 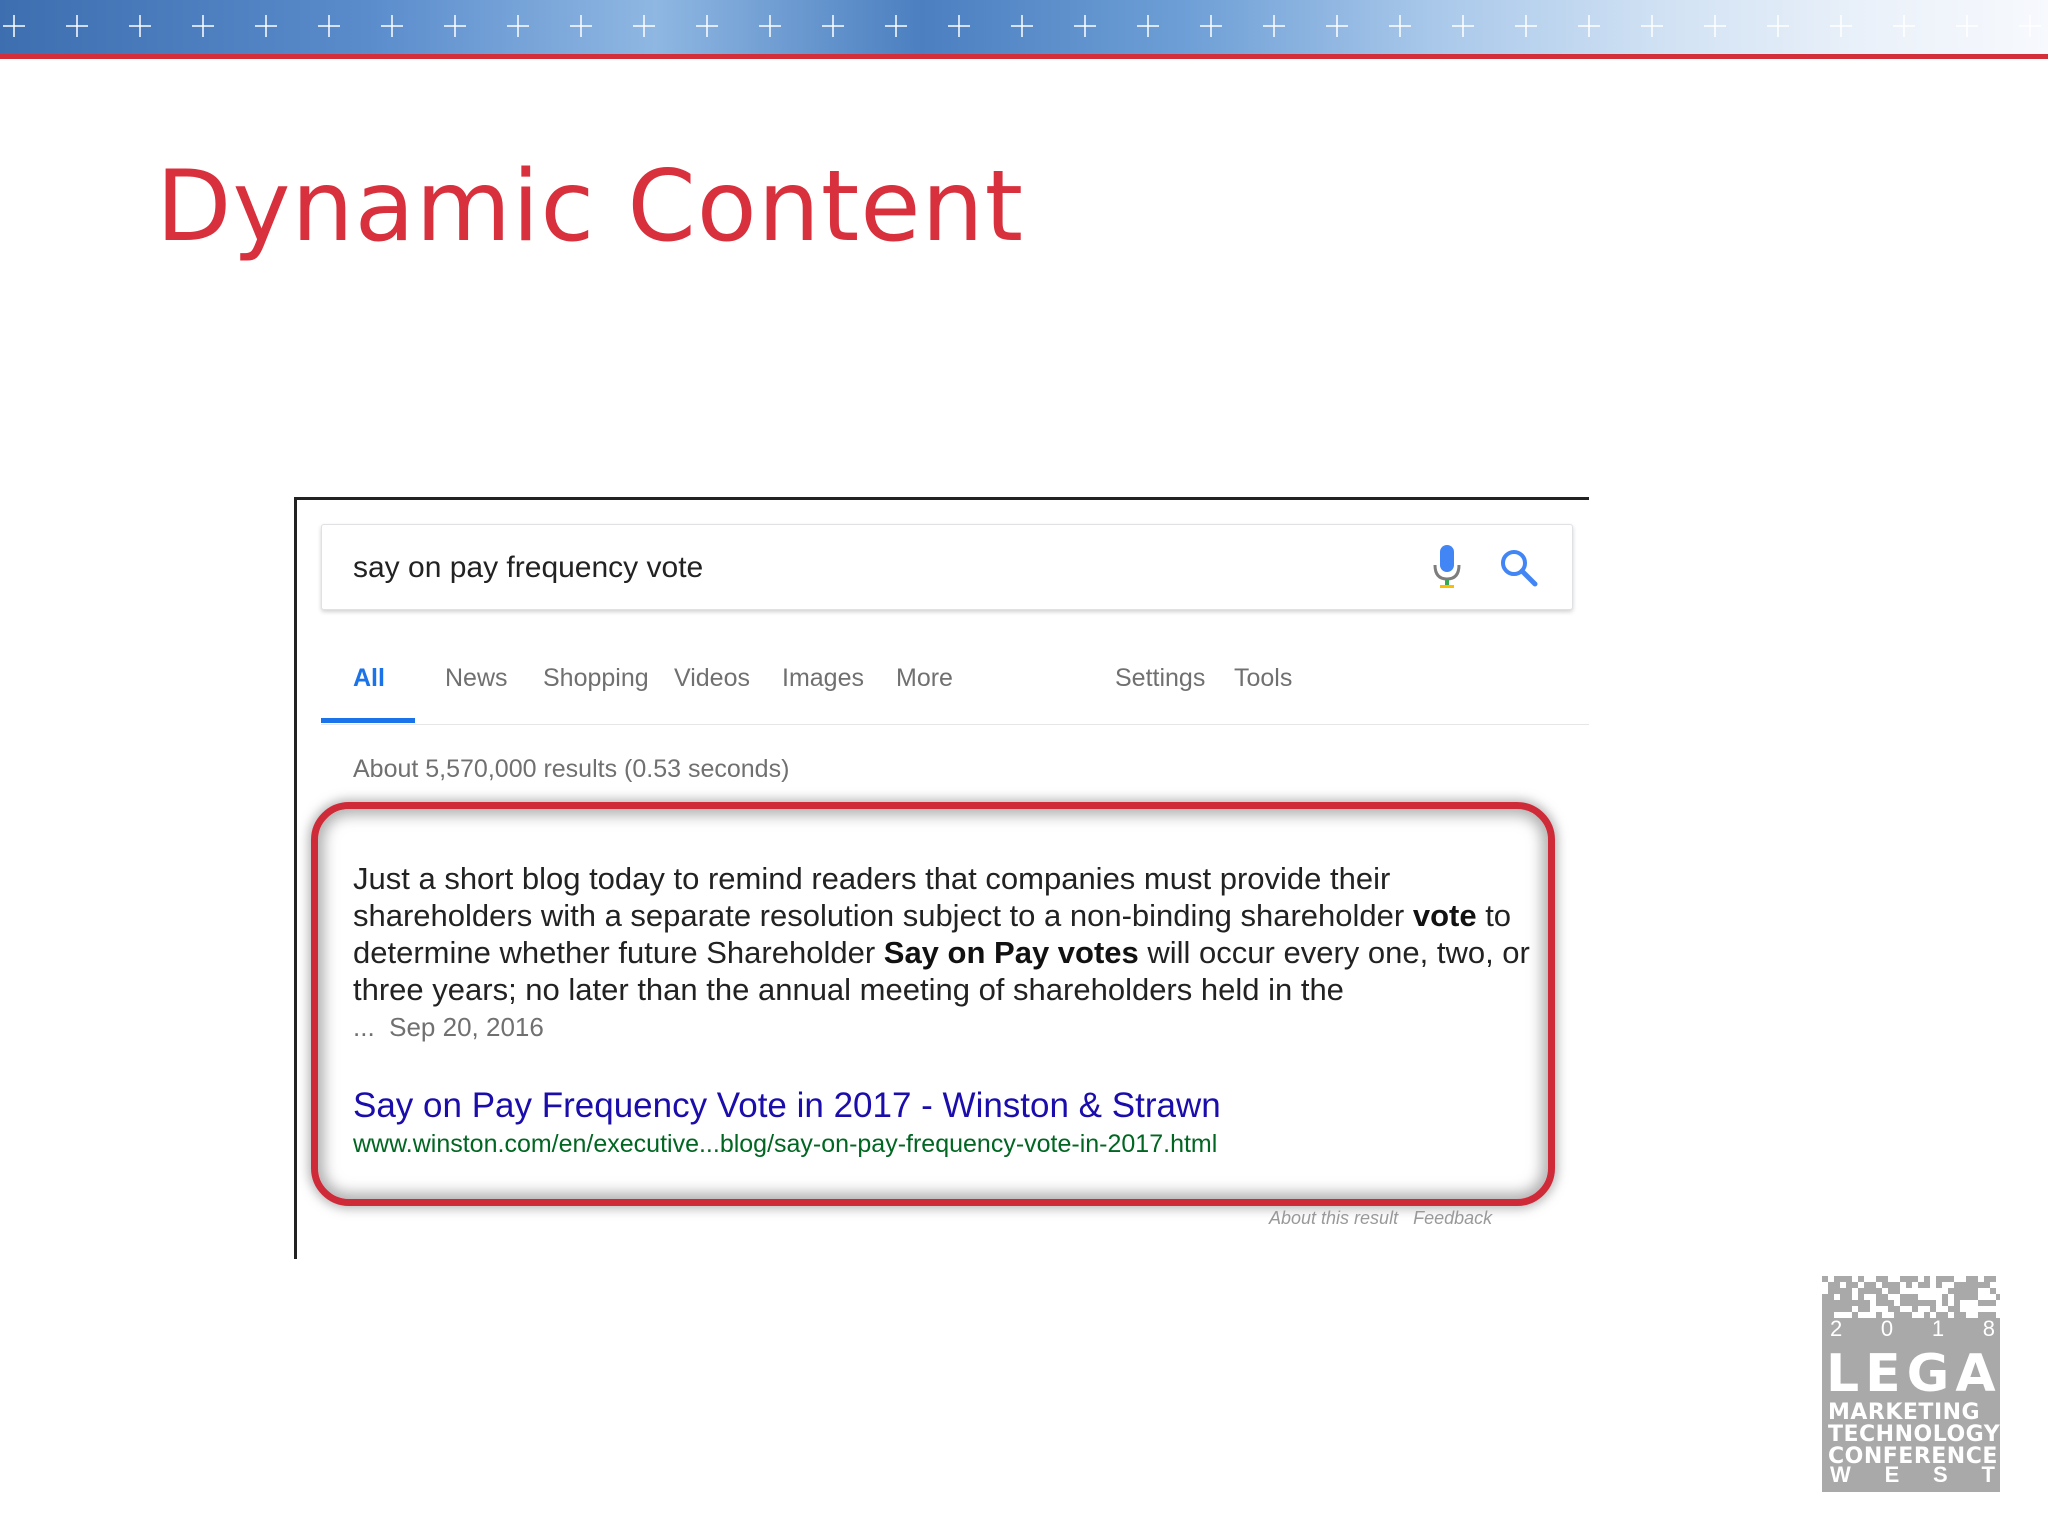 I want to click on about-feedback-row: About this result Feedback, so click(x=1380, y=1218).